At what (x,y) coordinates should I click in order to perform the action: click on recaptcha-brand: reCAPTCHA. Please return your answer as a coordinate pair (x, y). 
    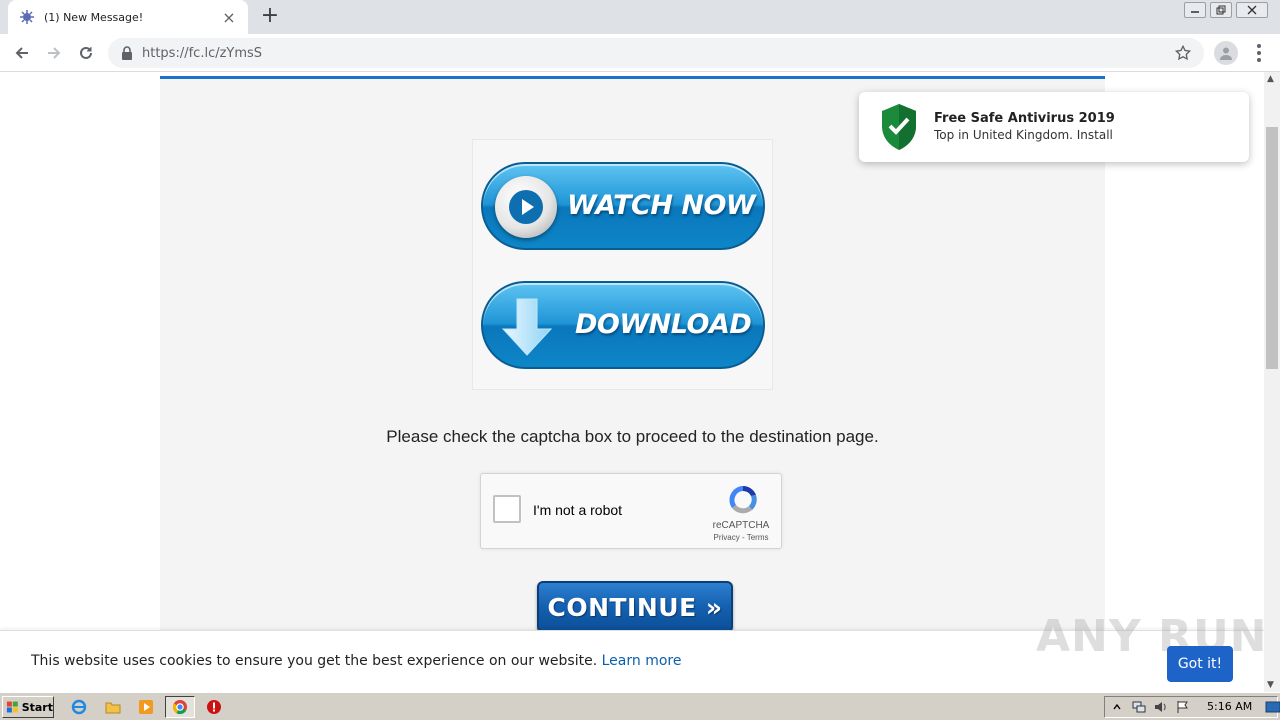
    Looking at the image, I should click on (741, 525).